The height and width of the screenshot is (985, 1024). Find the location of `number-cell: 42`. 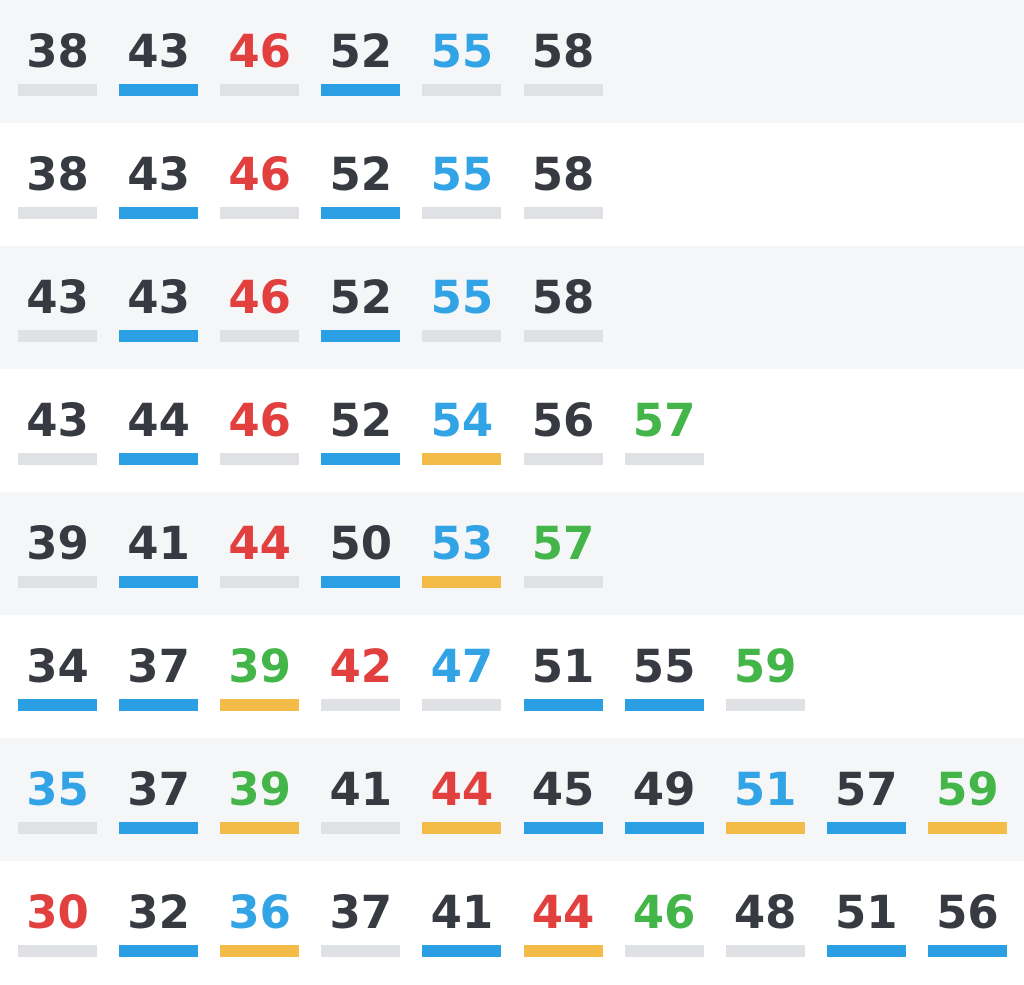

number-cell: 42 is located at coordinates (361, 676).